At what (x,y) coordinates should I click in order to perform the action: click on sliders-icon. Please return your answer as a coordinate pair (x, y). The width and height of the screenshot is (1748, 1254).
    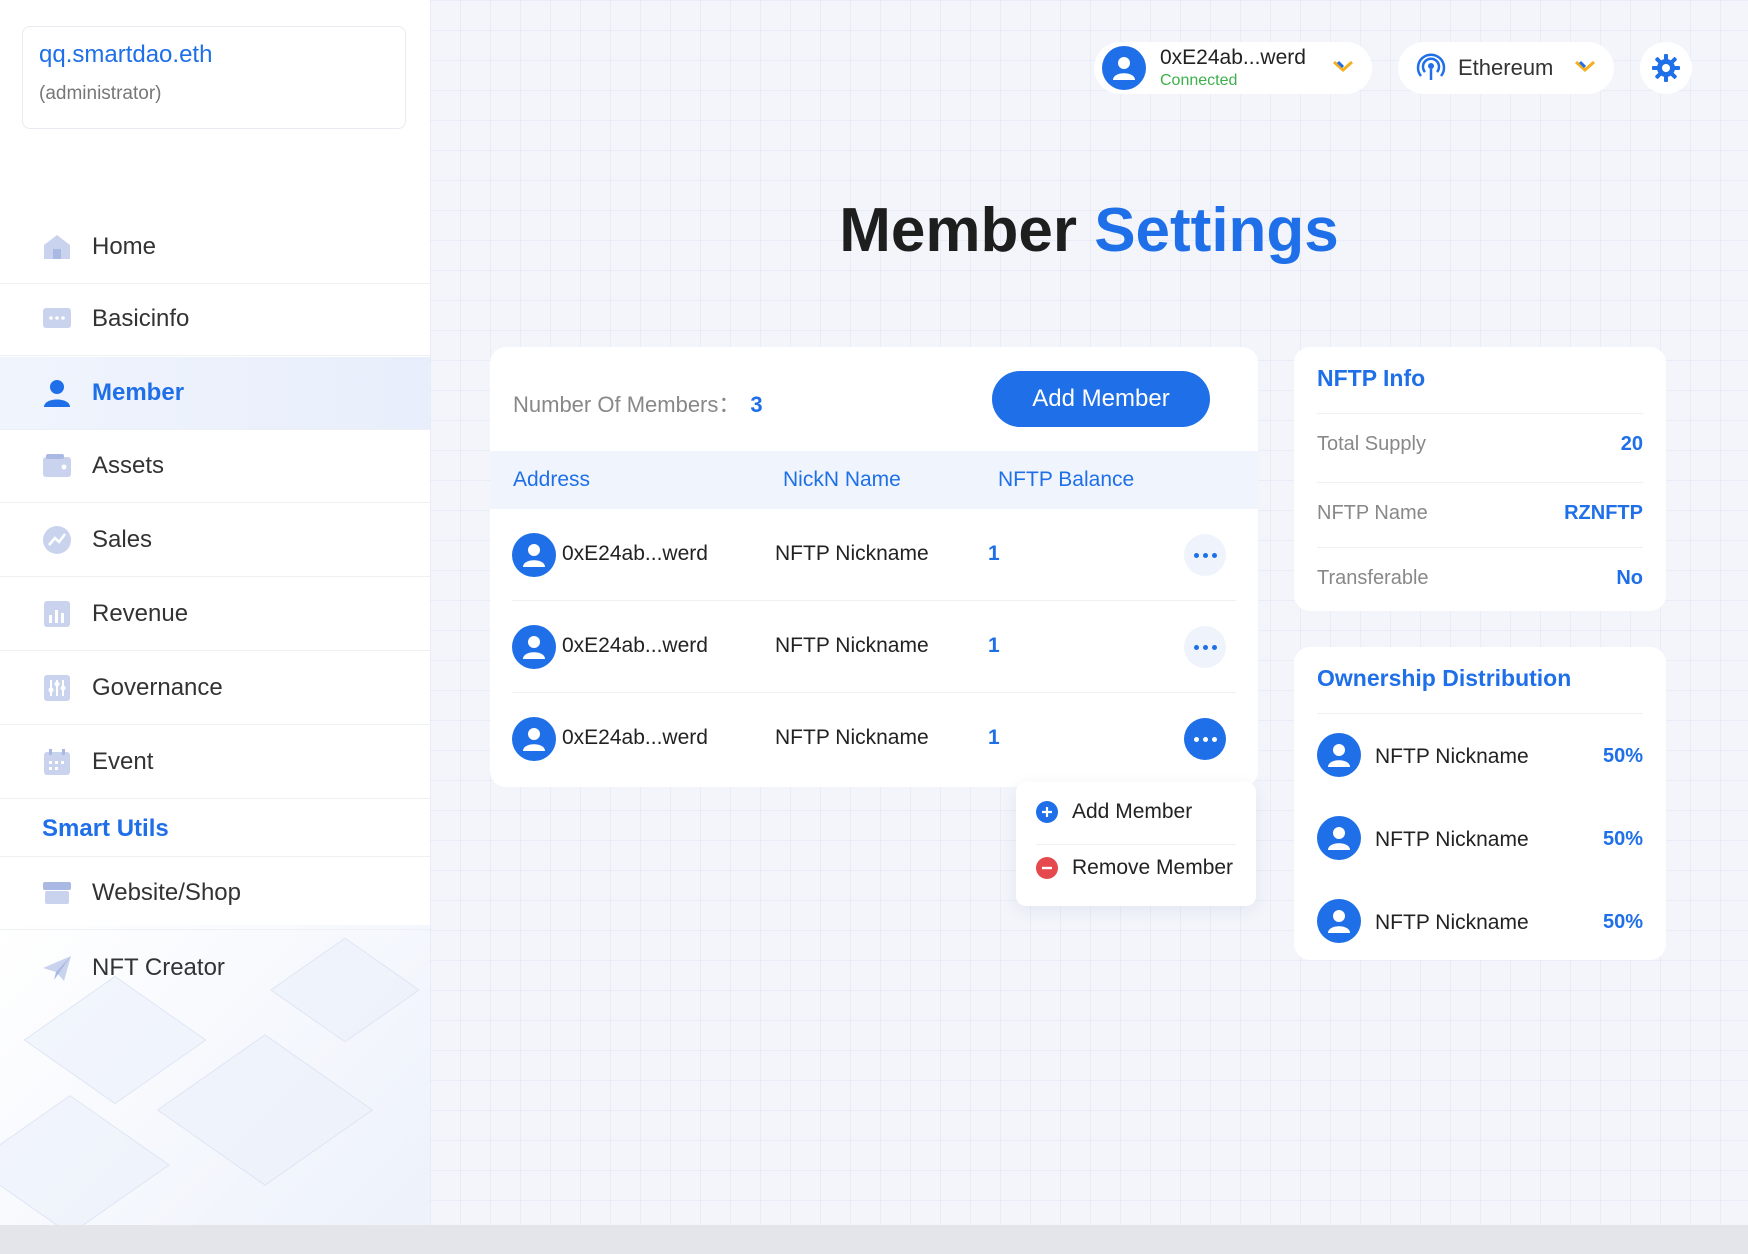
    Looking at the image, I should click on (57, 688).